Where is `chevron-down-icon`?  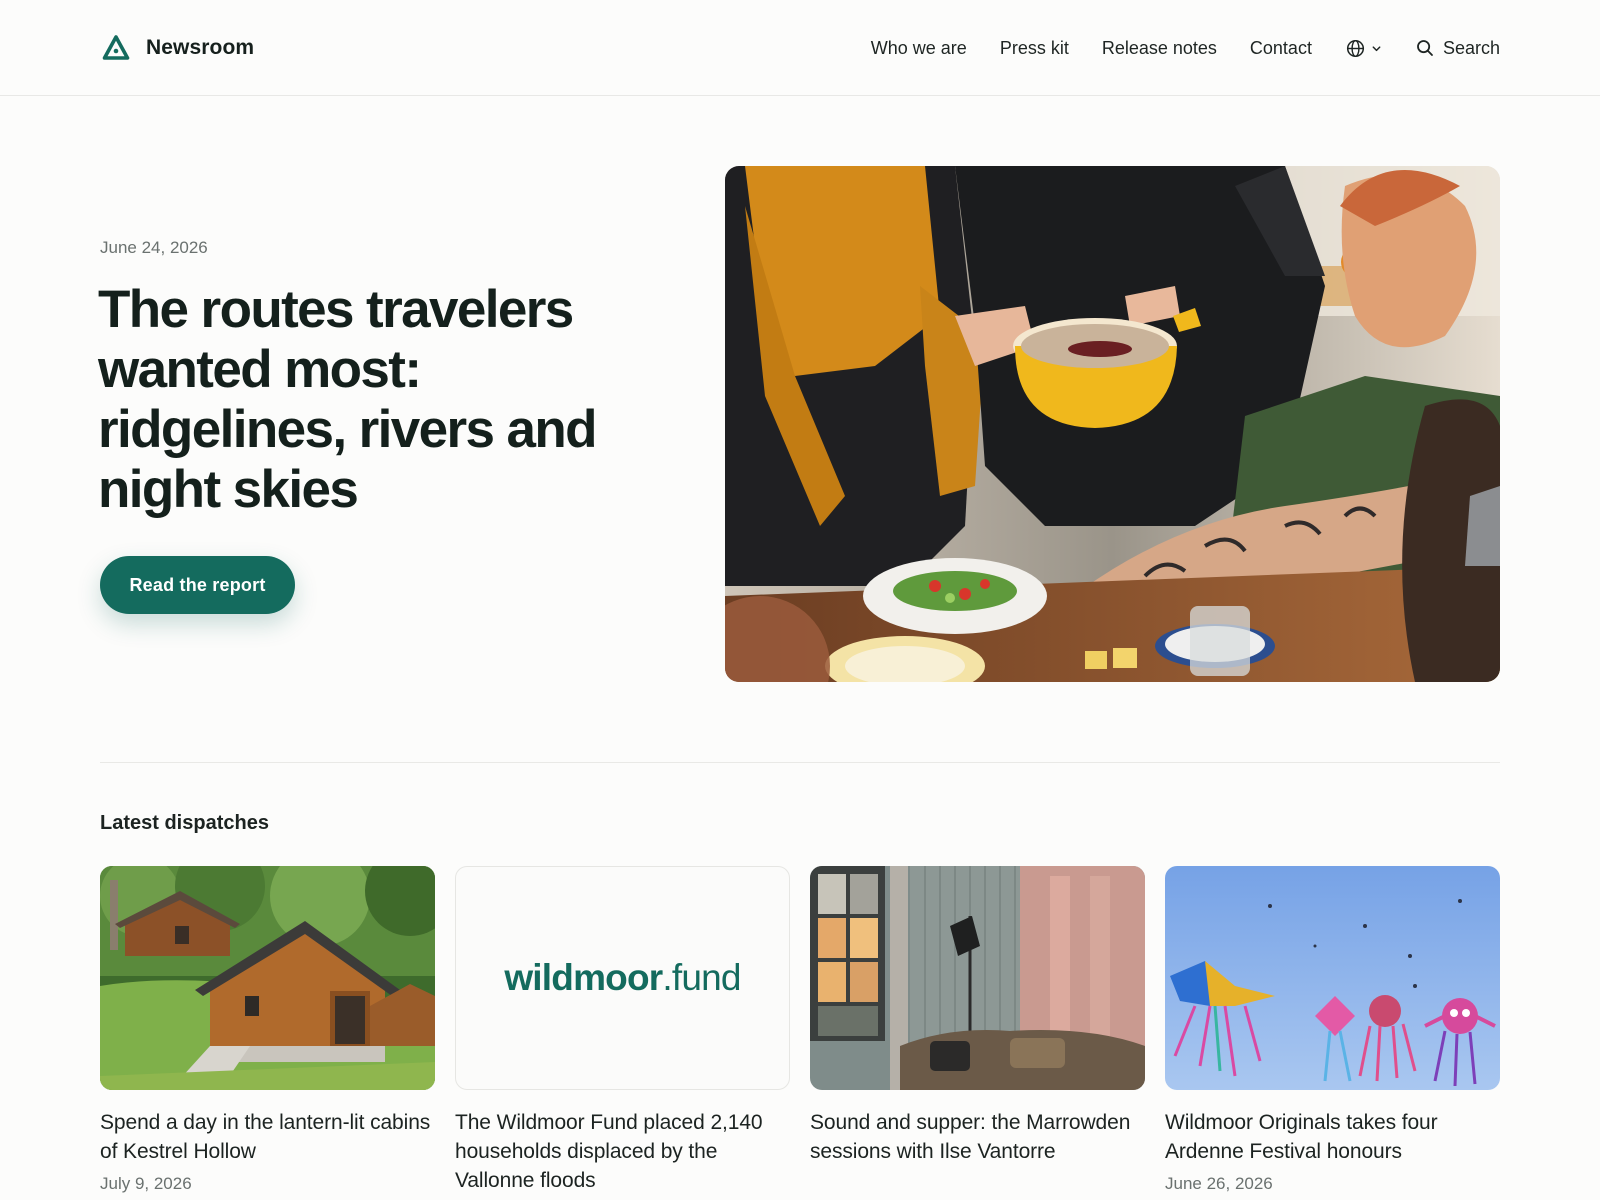 chevron-down-icon is located at coordinates (1376, 48).